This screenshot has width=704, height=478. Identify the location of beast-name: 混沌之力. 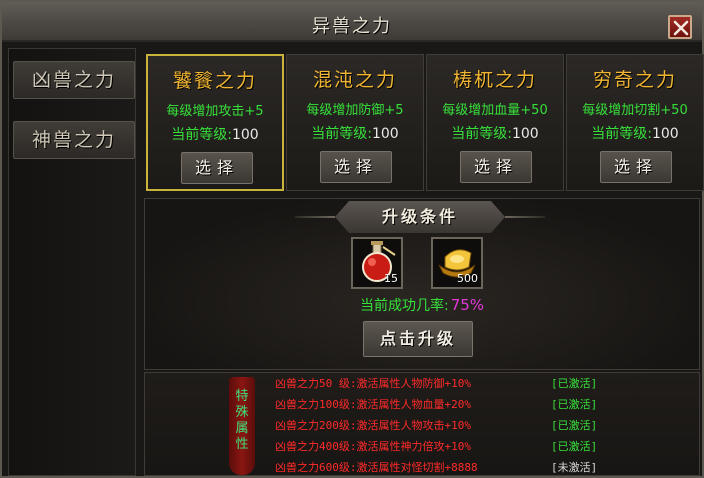
(354, 80).